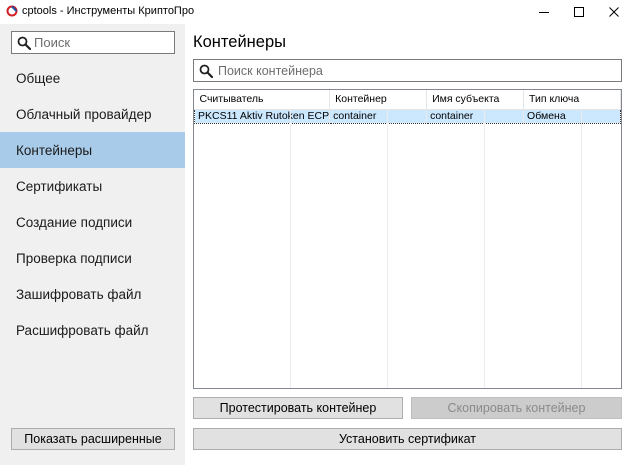  Describe the element at coordinates (92, 150) in the screenshot. I see `sidebar-item-containers: Контейнеры` at that location.